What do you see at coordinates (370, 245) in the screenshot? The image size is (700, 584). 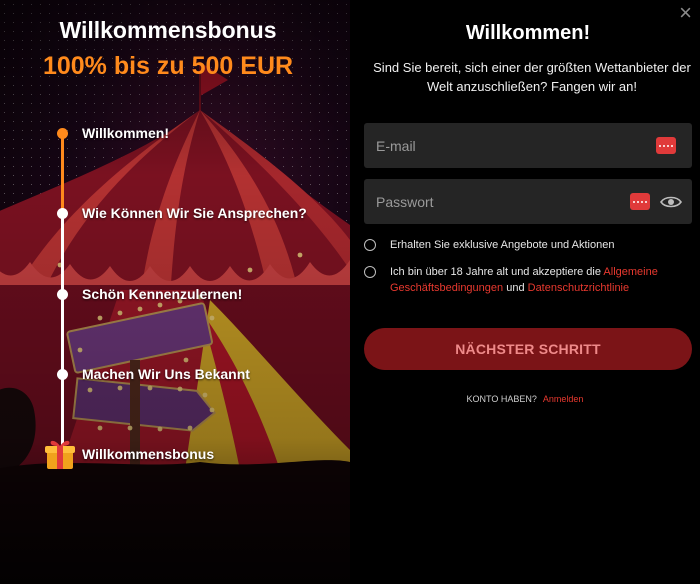 I see `offers-checkbox` at bounding box center [370, 245].